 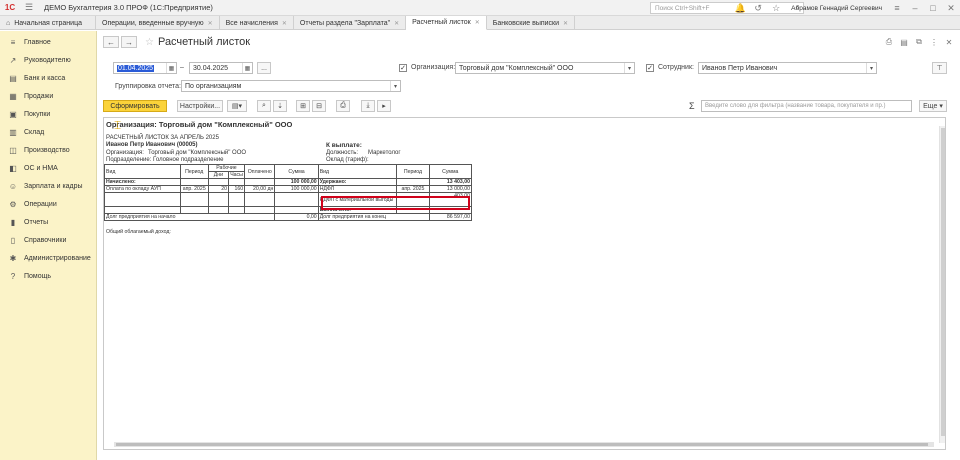 I want to click on payslip-title: РАСЧЕТНЫЙ ЛИСТОК ЗА АПРЕЛЬ 2025, so click(x=162, y=138).